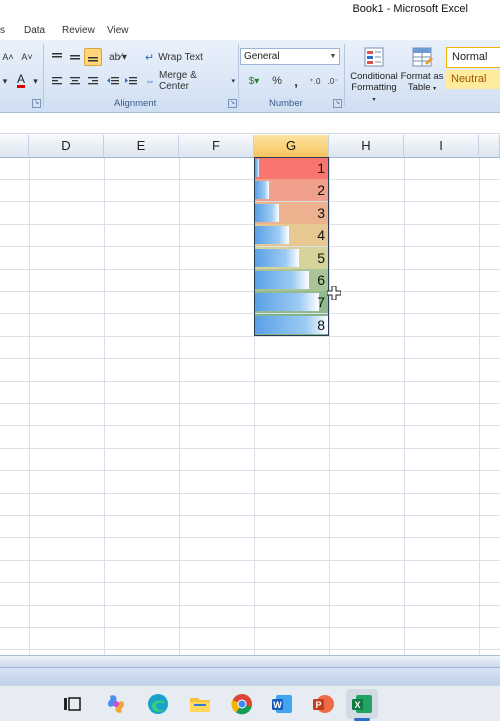  I want to click on tab-view: View, so click(118, 30).